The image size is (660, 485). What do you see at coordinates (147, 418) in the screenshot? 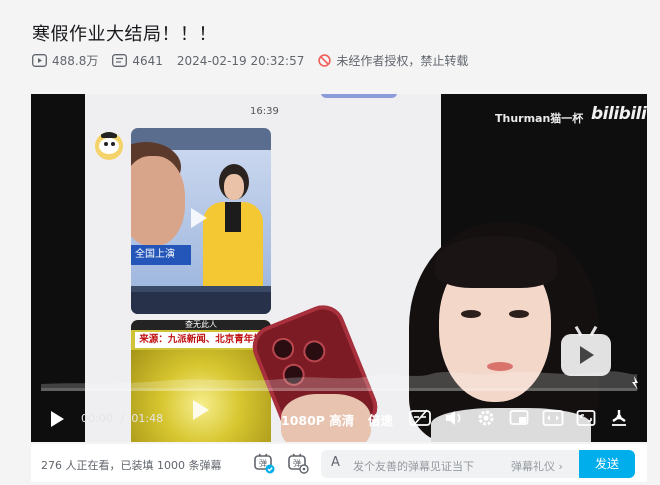
I see `duration: 01:48` at bounding box center [147, 418].